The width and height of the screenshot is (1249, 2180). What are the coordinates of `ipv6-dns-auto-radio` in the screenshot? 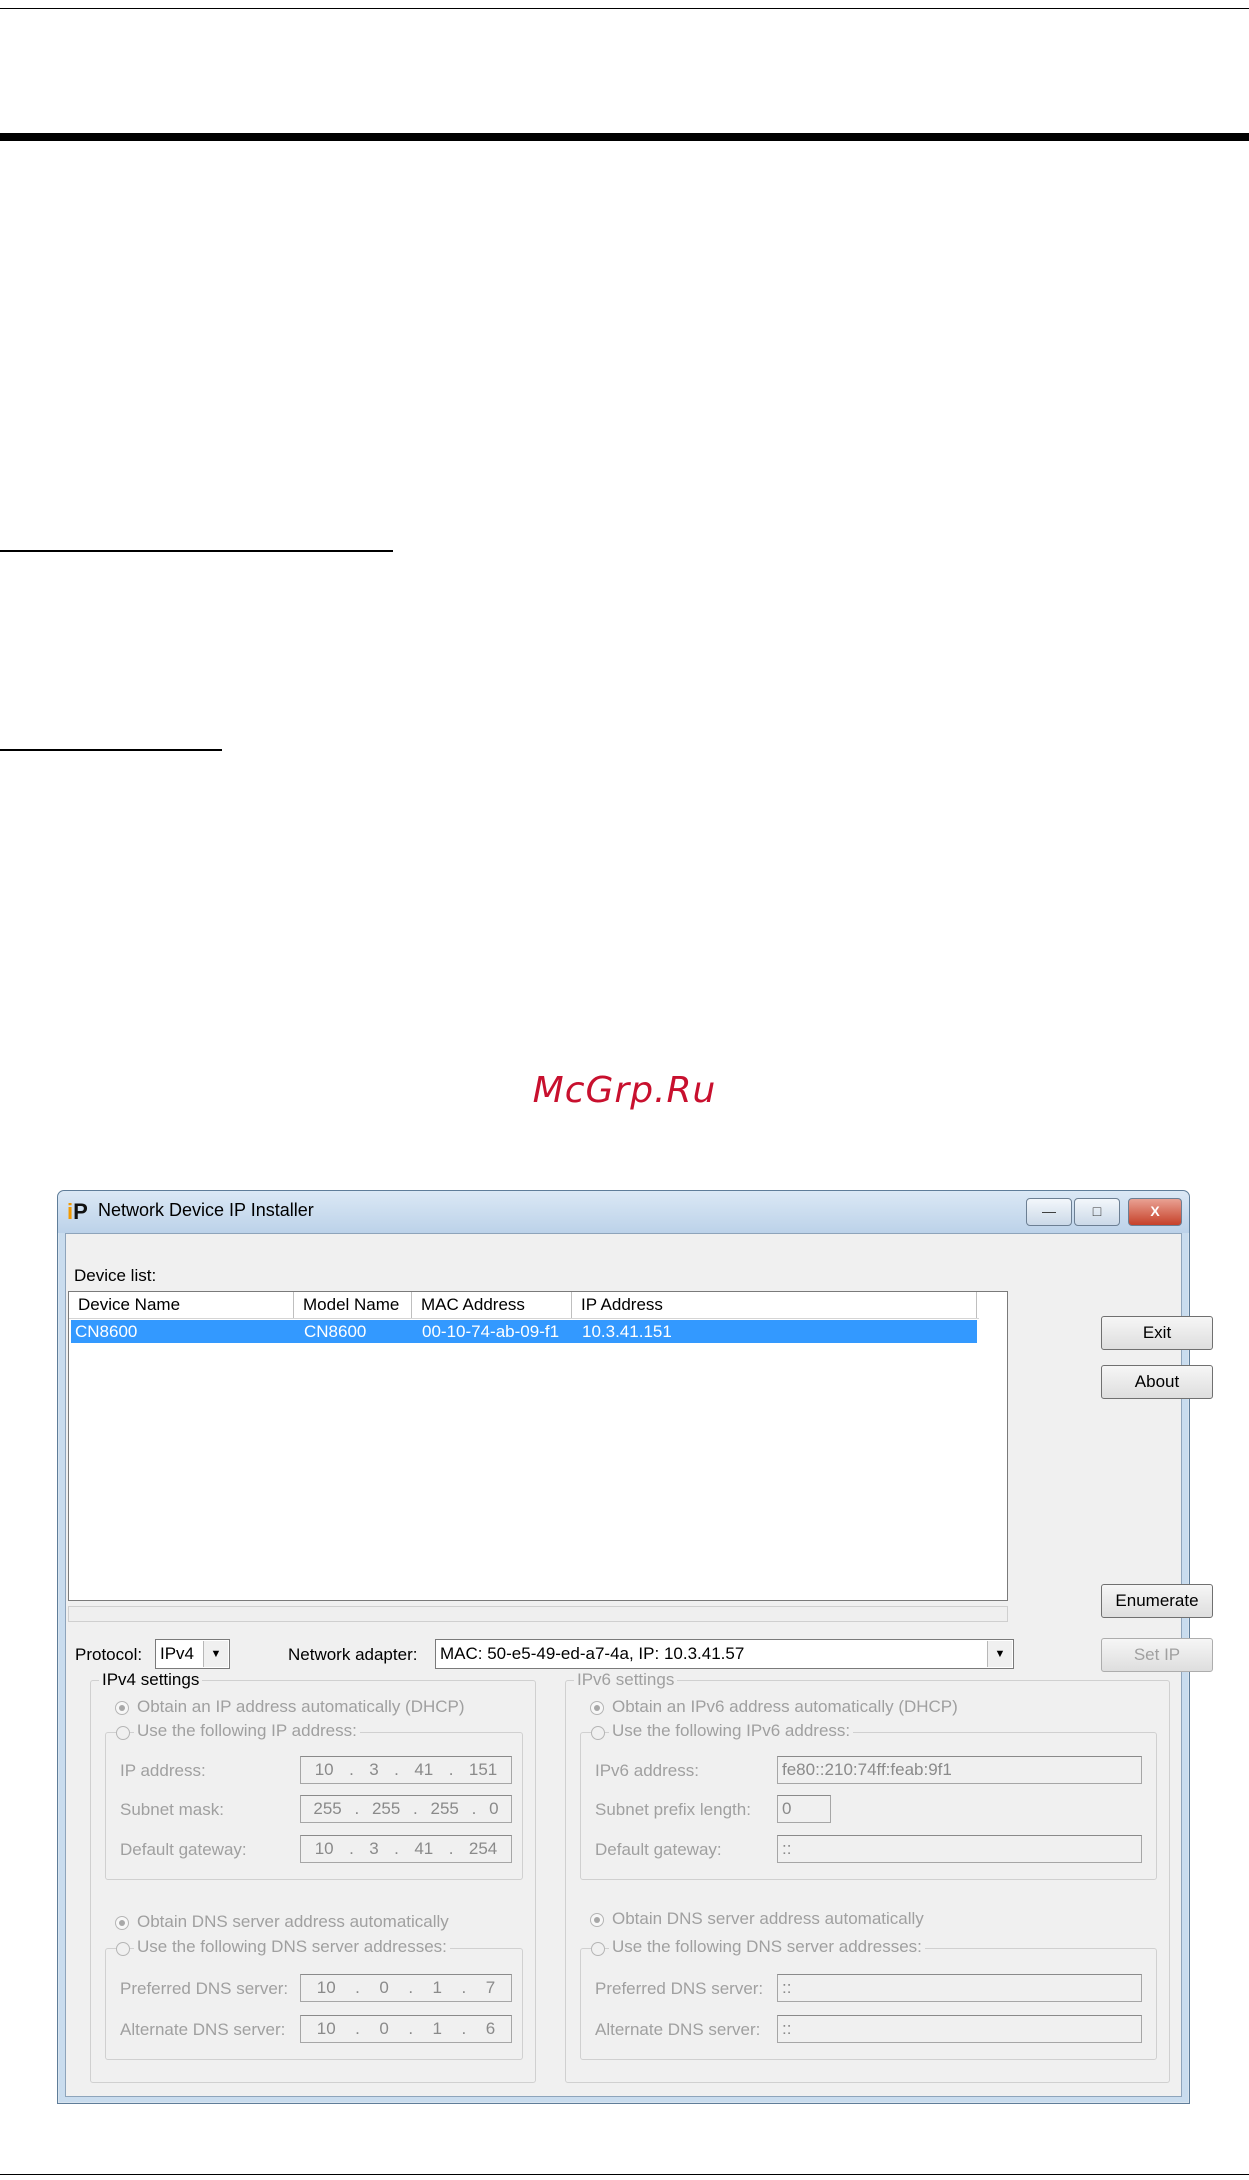 It's located at (597, 1920).